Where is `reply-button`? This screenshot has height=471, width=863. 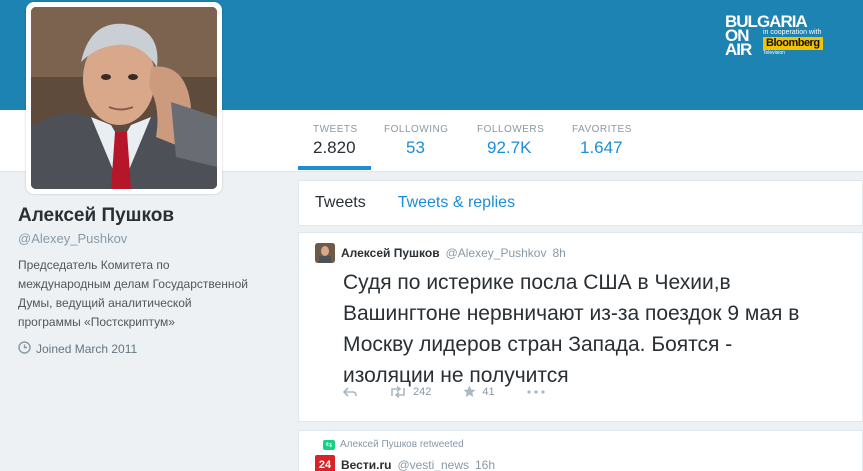
reply-button is located at coordinates (350, 391).